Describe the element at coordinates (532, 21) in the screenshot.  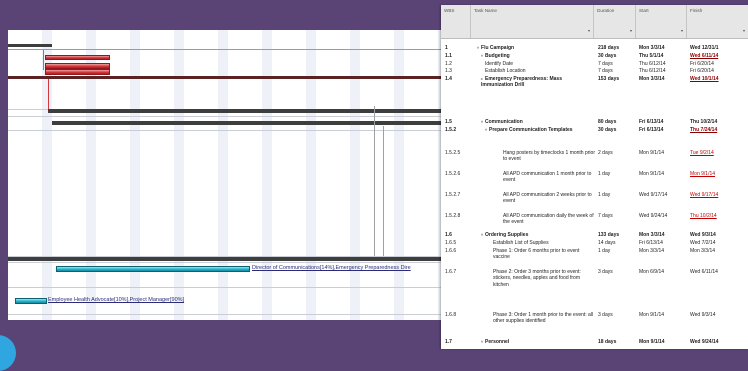
I see `column-header-task-name: Task Name ▾` at that location.